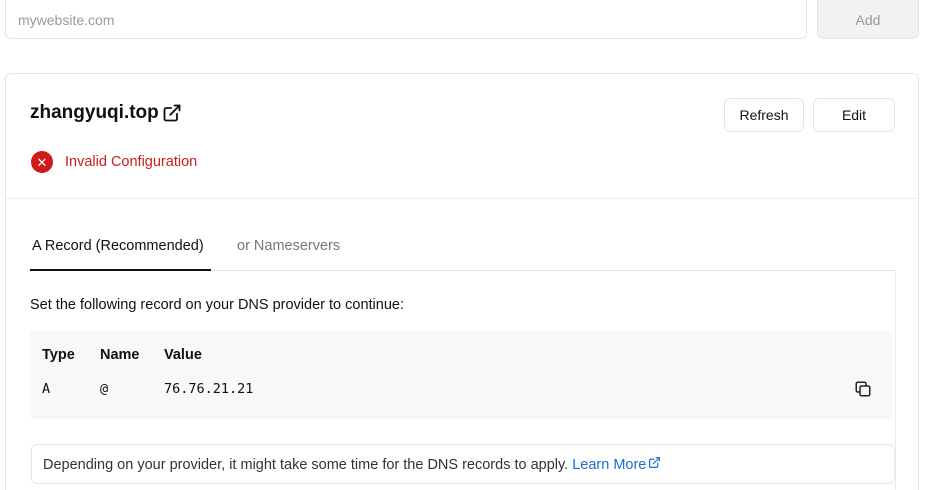 The height and width of the screenshot is (490, 932). What do you see at coordinates (183, 355) in the screenshot?
I see `header-value: Value` at bounding box center [183, 355].